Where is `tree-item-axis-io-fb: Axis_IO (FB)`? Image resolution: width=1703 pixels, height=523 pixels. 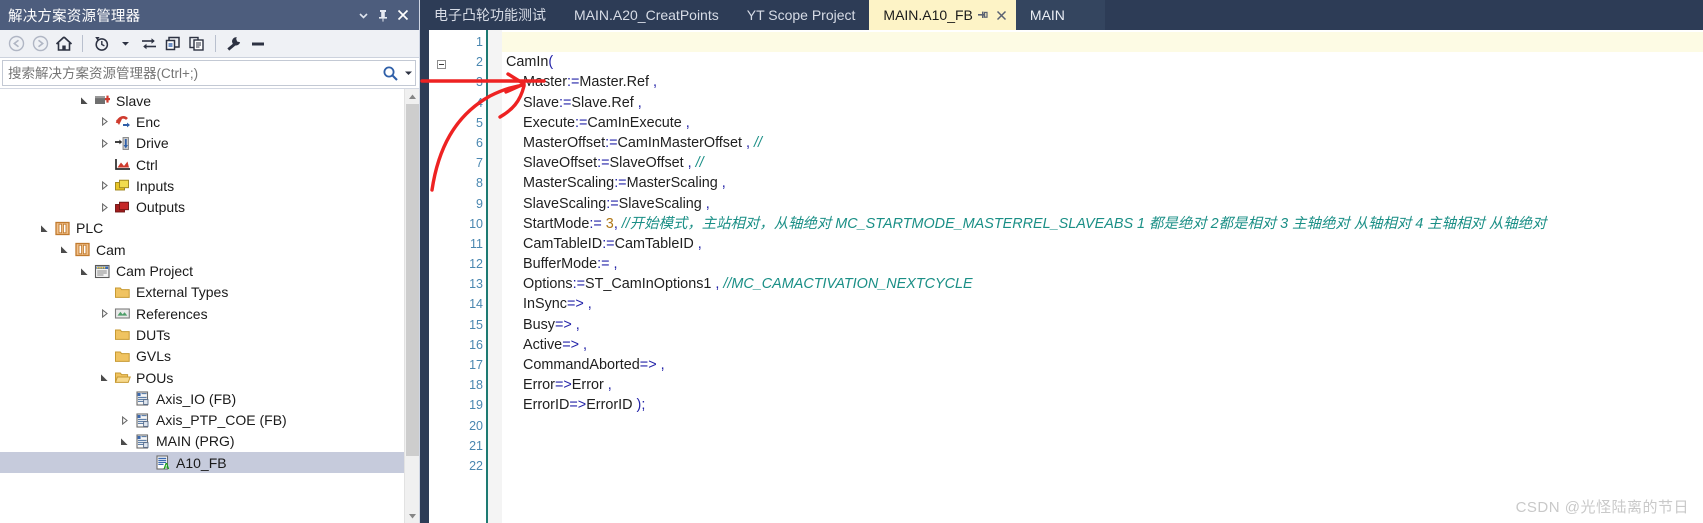
tree-item-axis-io-fb: Axis_IO (FB) is located at coordinates (202, 398).